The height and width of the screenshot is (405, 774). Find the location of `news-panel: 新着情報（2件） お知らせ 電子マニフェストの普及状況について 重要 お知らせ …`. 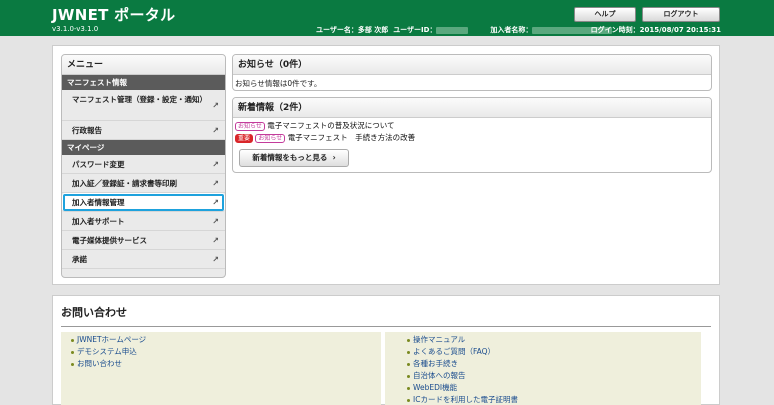

news-panel: 新着情報（2件） お知らせ 電子マニフェストの普及状況について 重要 お知らせ … is located at coordinates (472, 135).